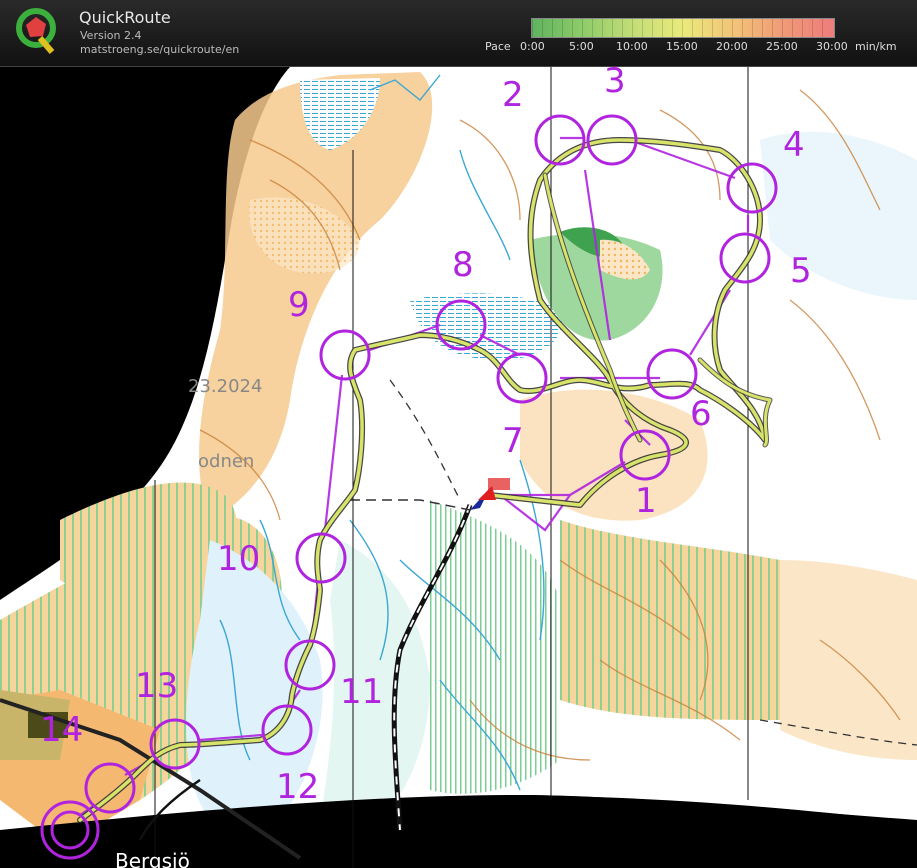 This screenshot has width=917, height=868. I want to click on control-number: 8, so click(463, 265).